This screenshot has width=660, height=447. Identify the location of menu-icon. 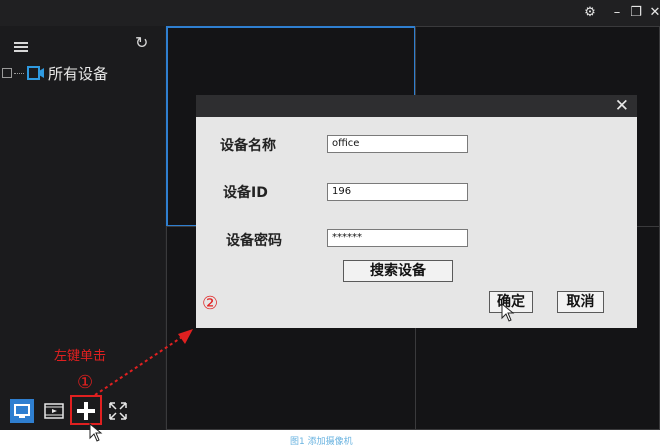
(21, 47).